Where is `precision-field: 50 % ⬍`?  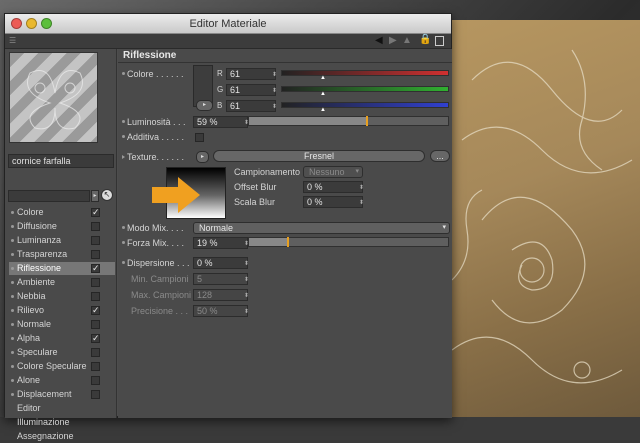 precision-field: 50 % ⬍ is located at coordinates (221, 311).